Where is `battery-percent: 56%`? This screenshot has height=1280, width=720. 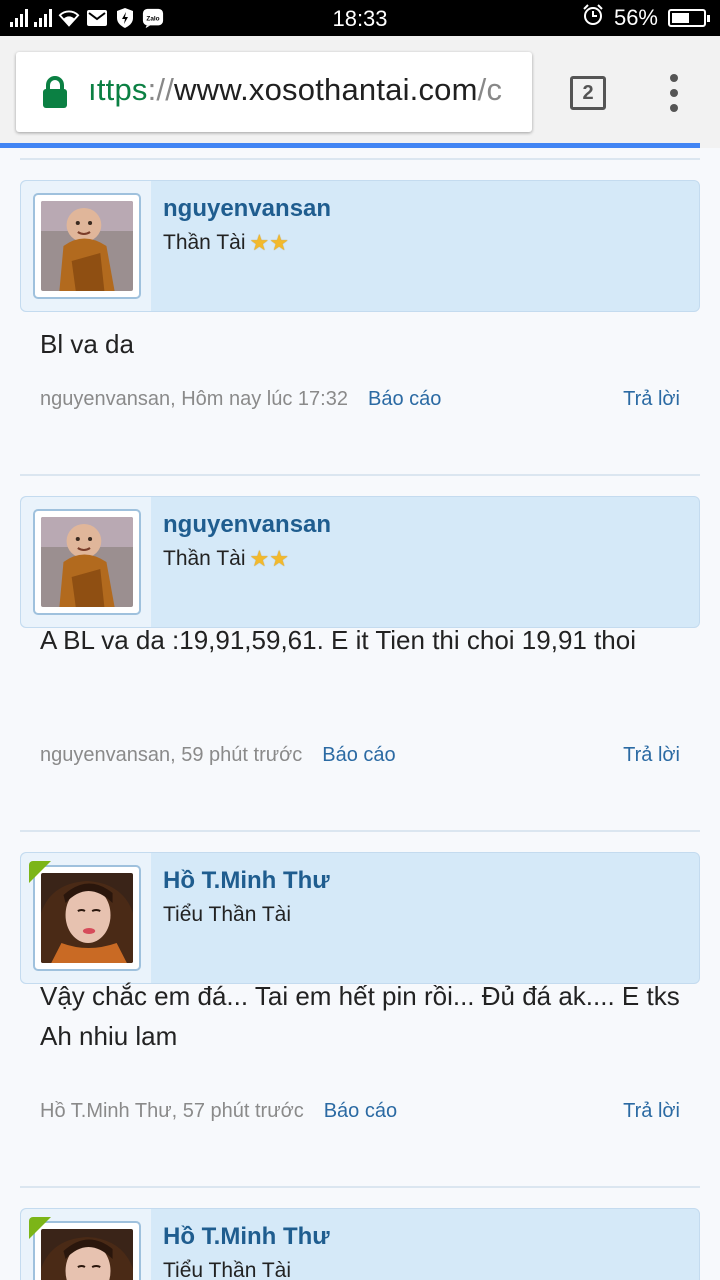
battery-percent: 56% is located at coordinates (635, 17).